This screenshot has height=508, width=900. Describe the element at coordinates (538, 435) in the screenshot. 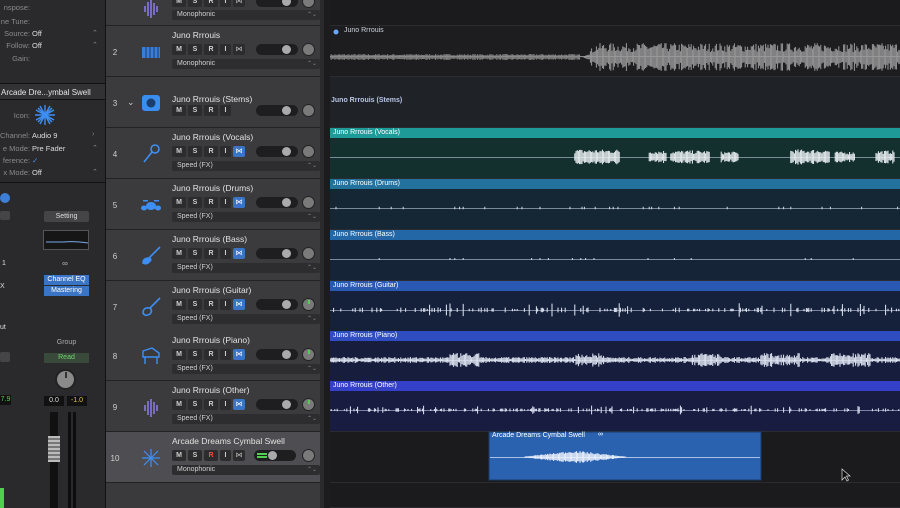

I see `region-name-cymbal: Arcade Dreams Cymbal Swell` at that location.